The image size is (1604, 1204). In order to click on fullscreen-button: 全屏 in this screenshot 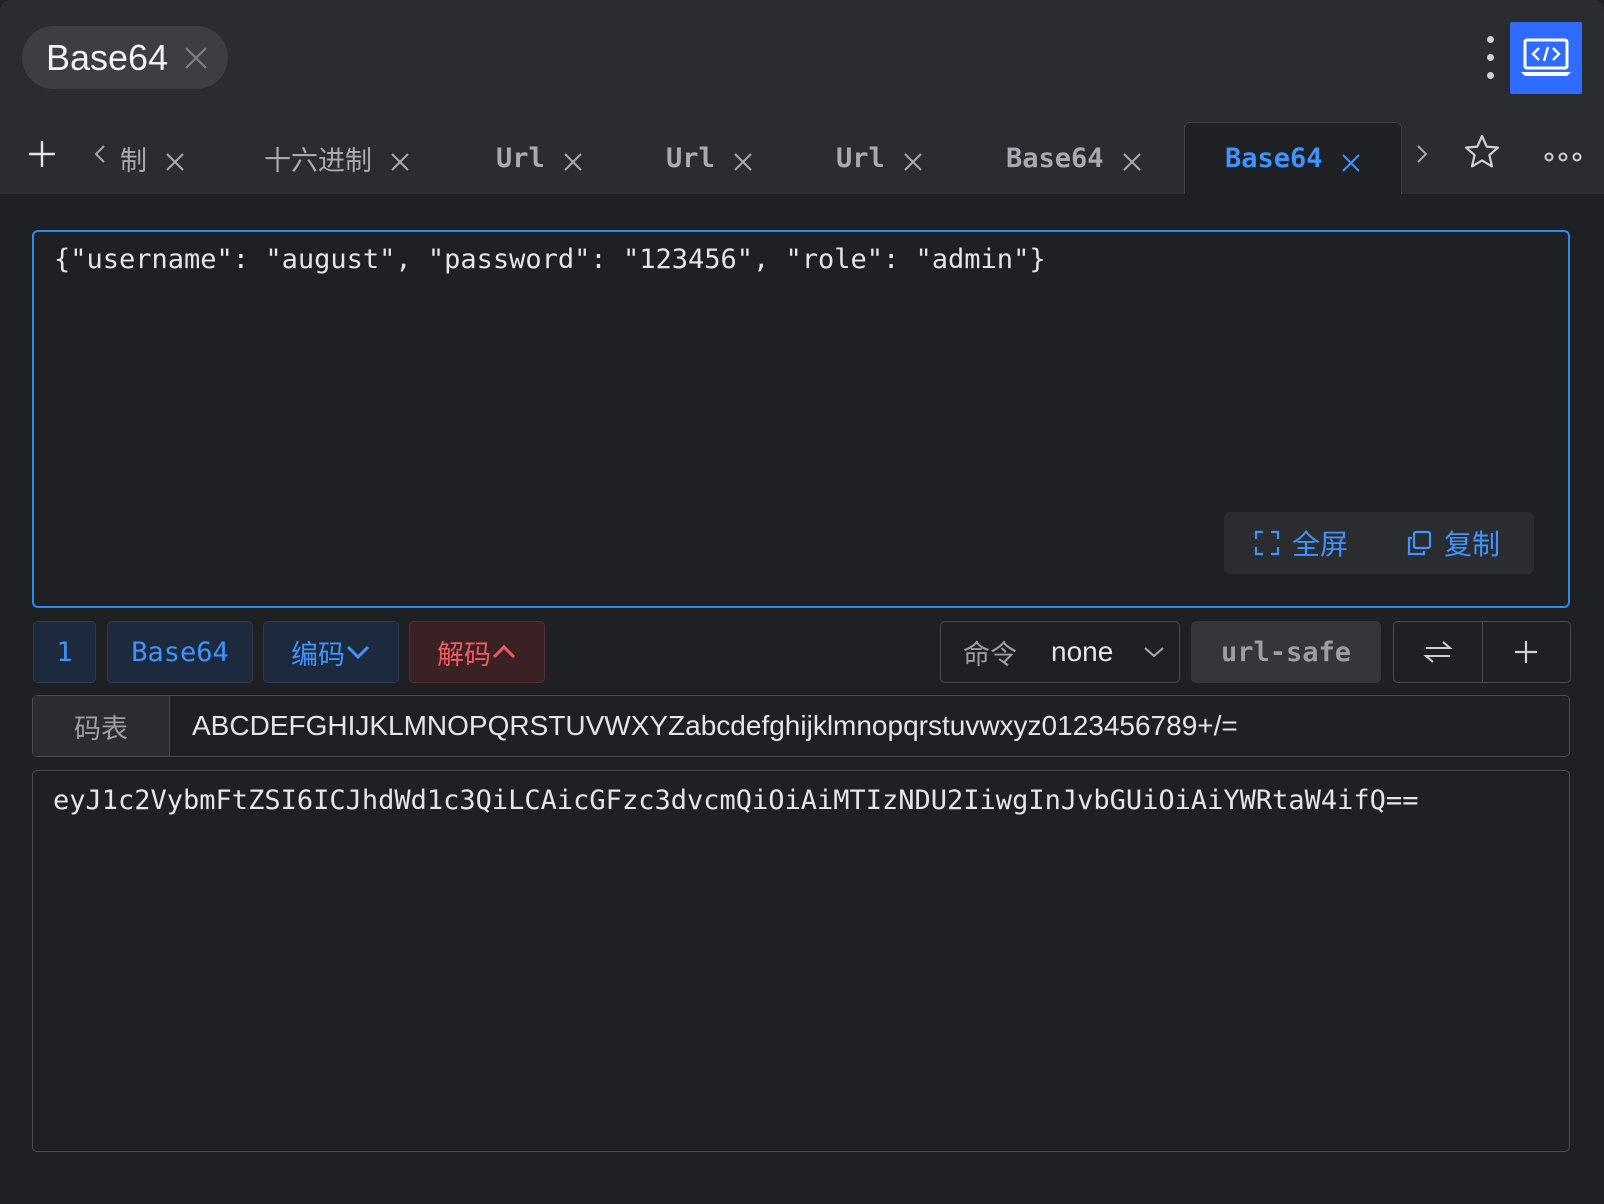, I will do `click(1301, 543)`.